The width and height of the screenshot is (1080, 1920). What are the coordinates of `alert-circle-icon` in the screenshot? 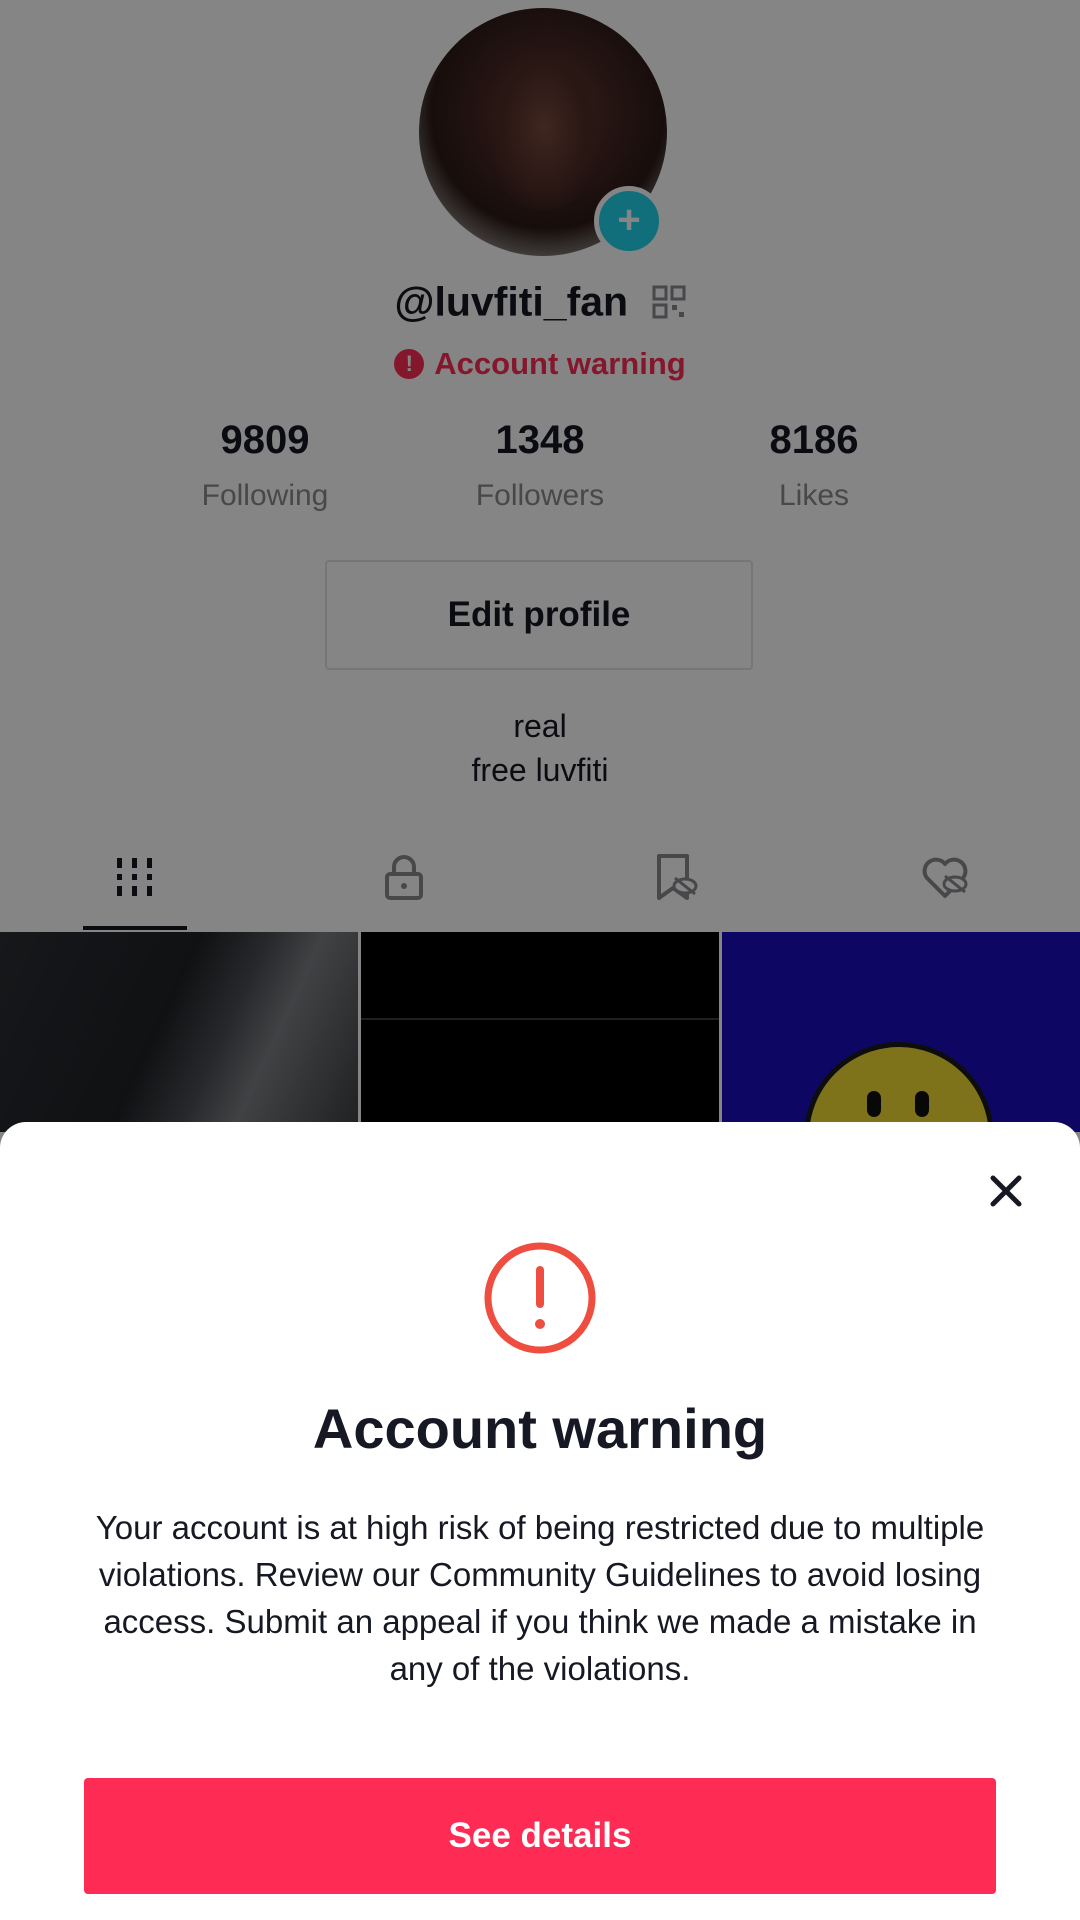 It's located at (540, 1298).